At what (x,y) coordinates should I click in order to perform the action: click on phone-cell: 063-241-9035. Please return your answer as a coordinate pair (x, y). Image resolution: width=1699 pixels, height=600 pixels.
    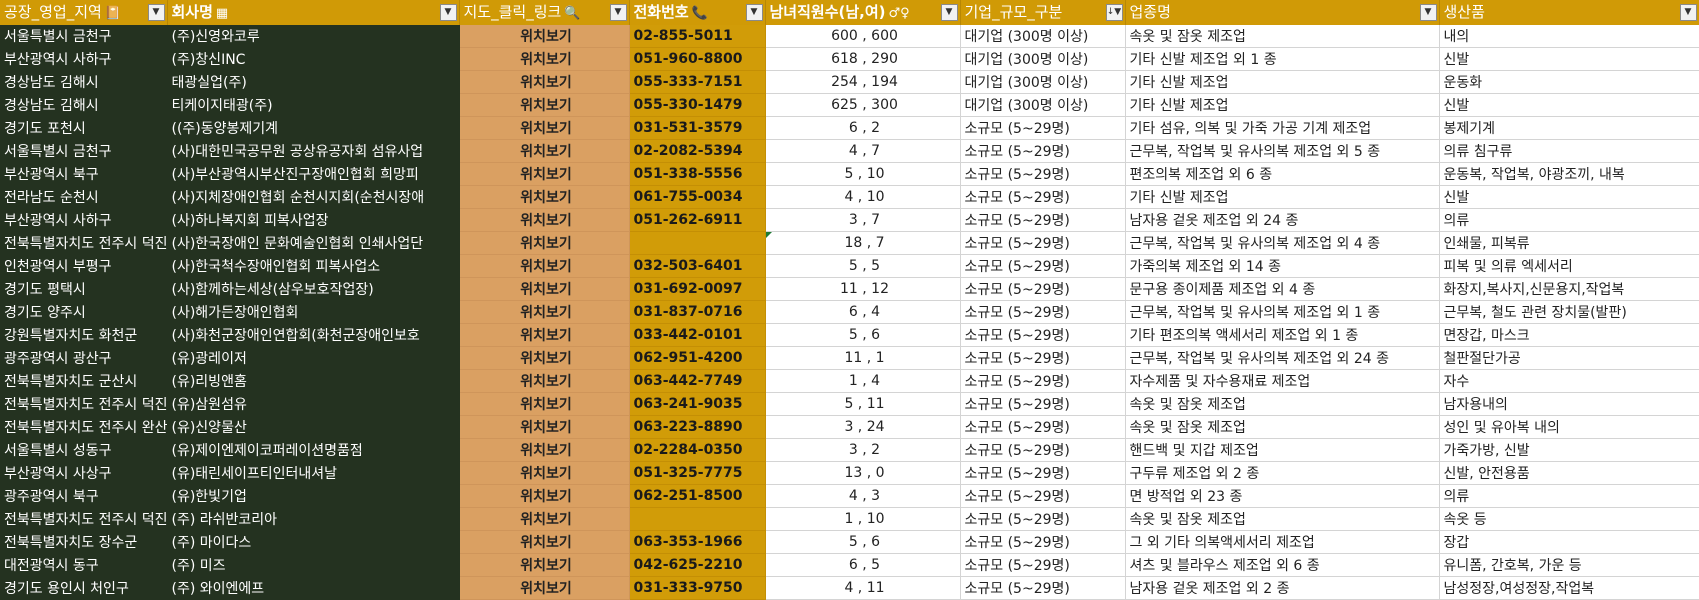
    Looking at the image, I should click on (697, 404).